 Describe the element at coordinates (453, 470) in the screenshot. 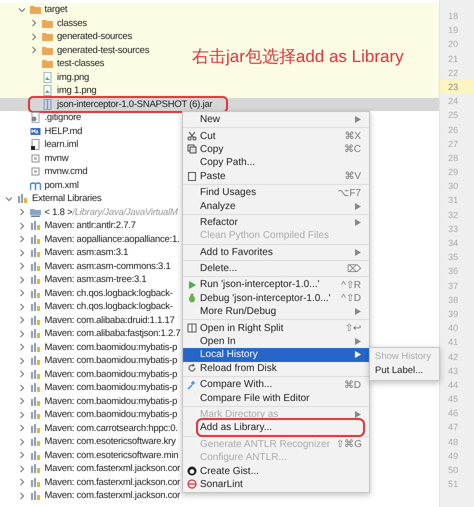

I see `line-number: 50` at that location.